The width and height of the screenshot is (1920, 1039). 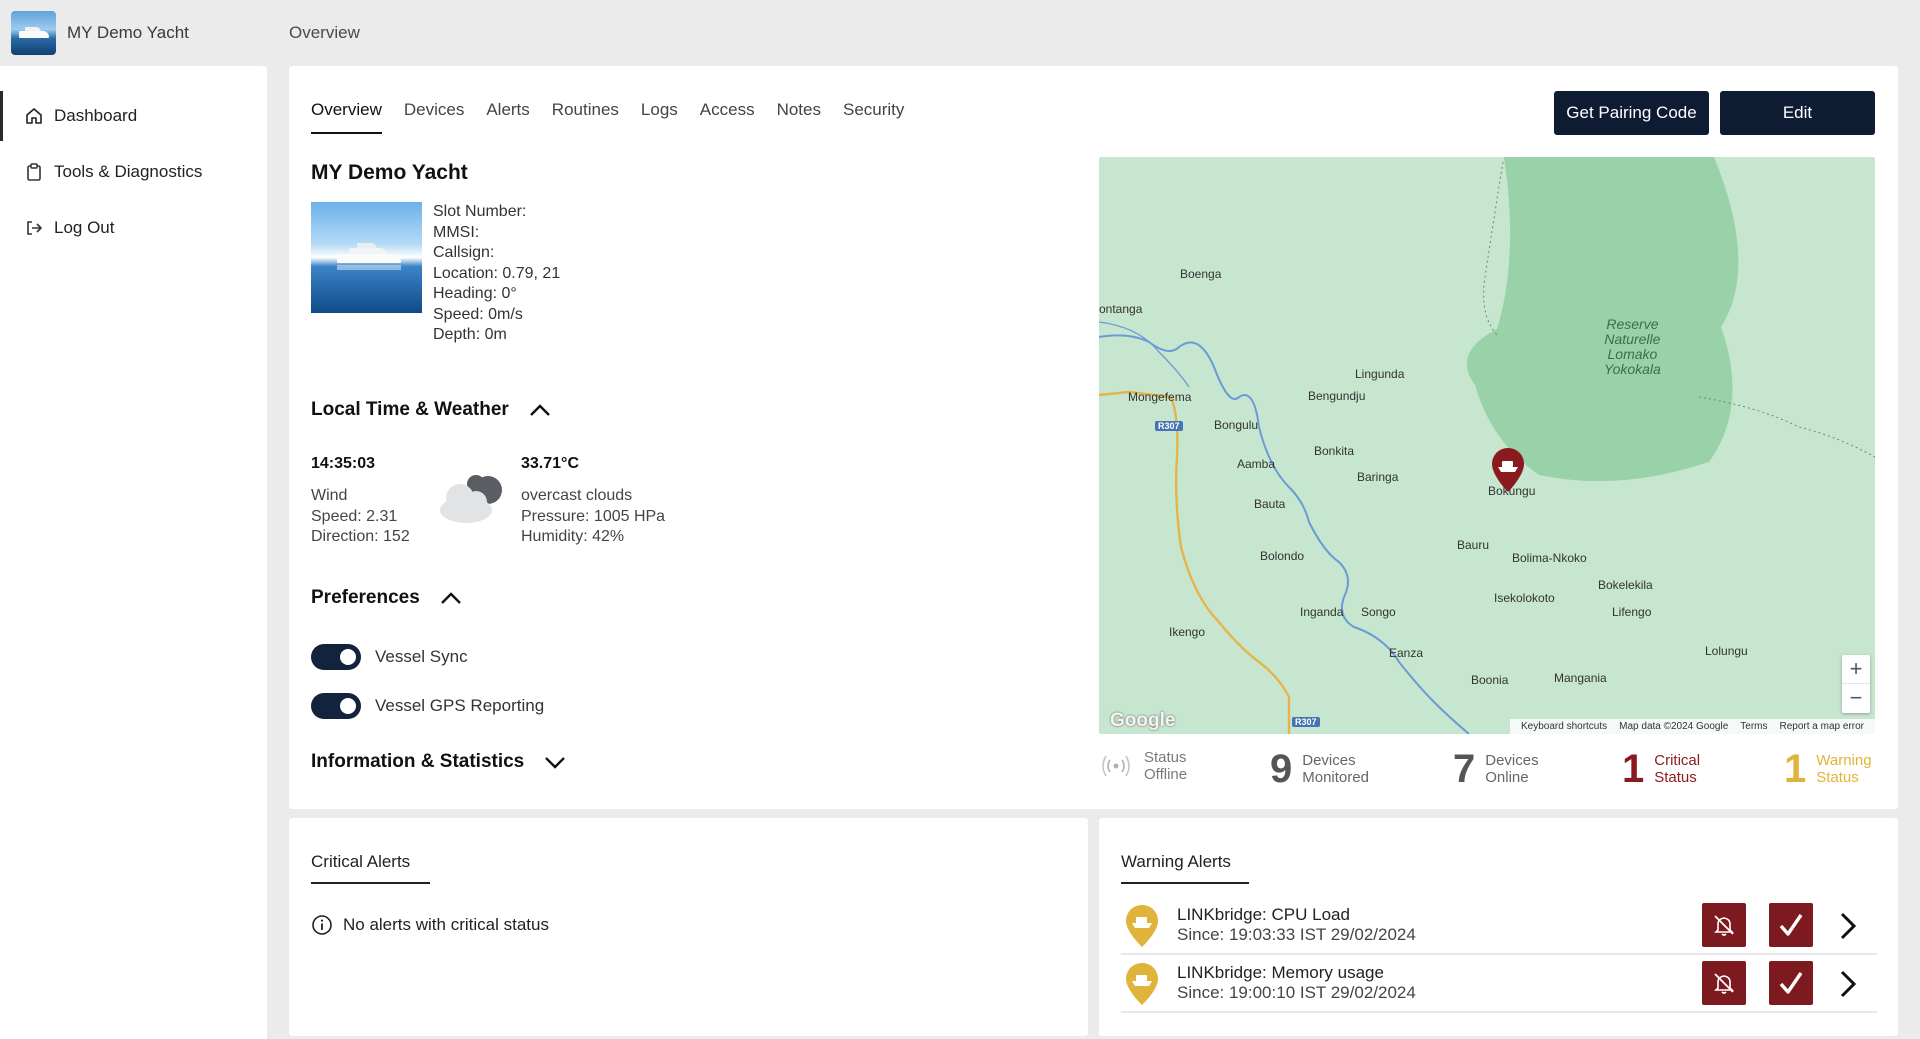 What do you see at coordinates (1306, 722) in the screenshot?
I see `road-marker: R307` at bounding box center [1306, 722].